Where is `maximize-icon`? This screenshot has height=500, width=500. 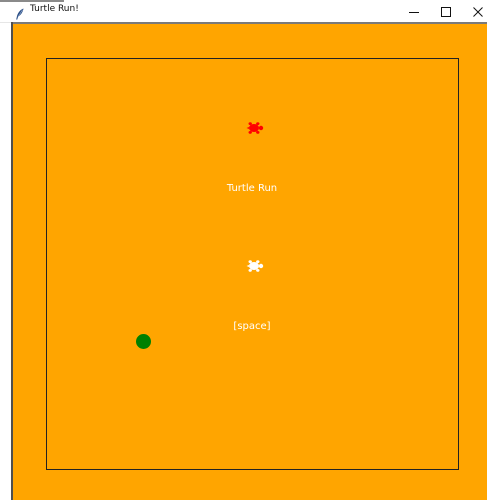
maximize-icon is located at coordinates (446, 11).